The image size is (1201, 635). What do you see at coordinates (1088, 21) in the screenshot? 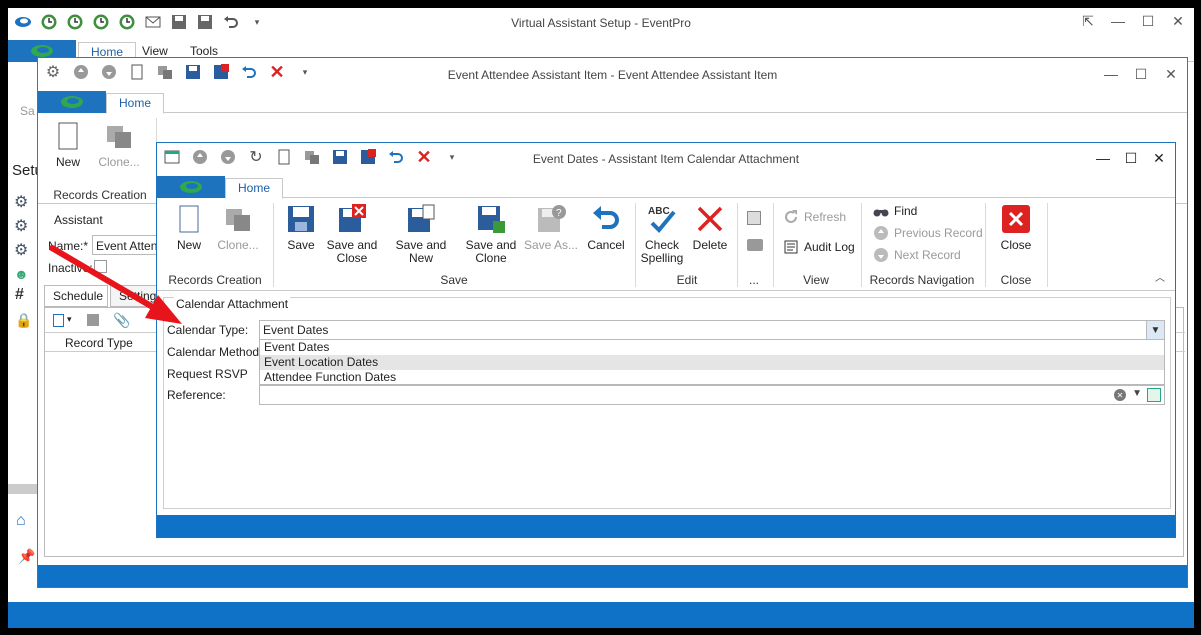
I see `pin-icon: ⇱` at bounding box center [1088, 21].